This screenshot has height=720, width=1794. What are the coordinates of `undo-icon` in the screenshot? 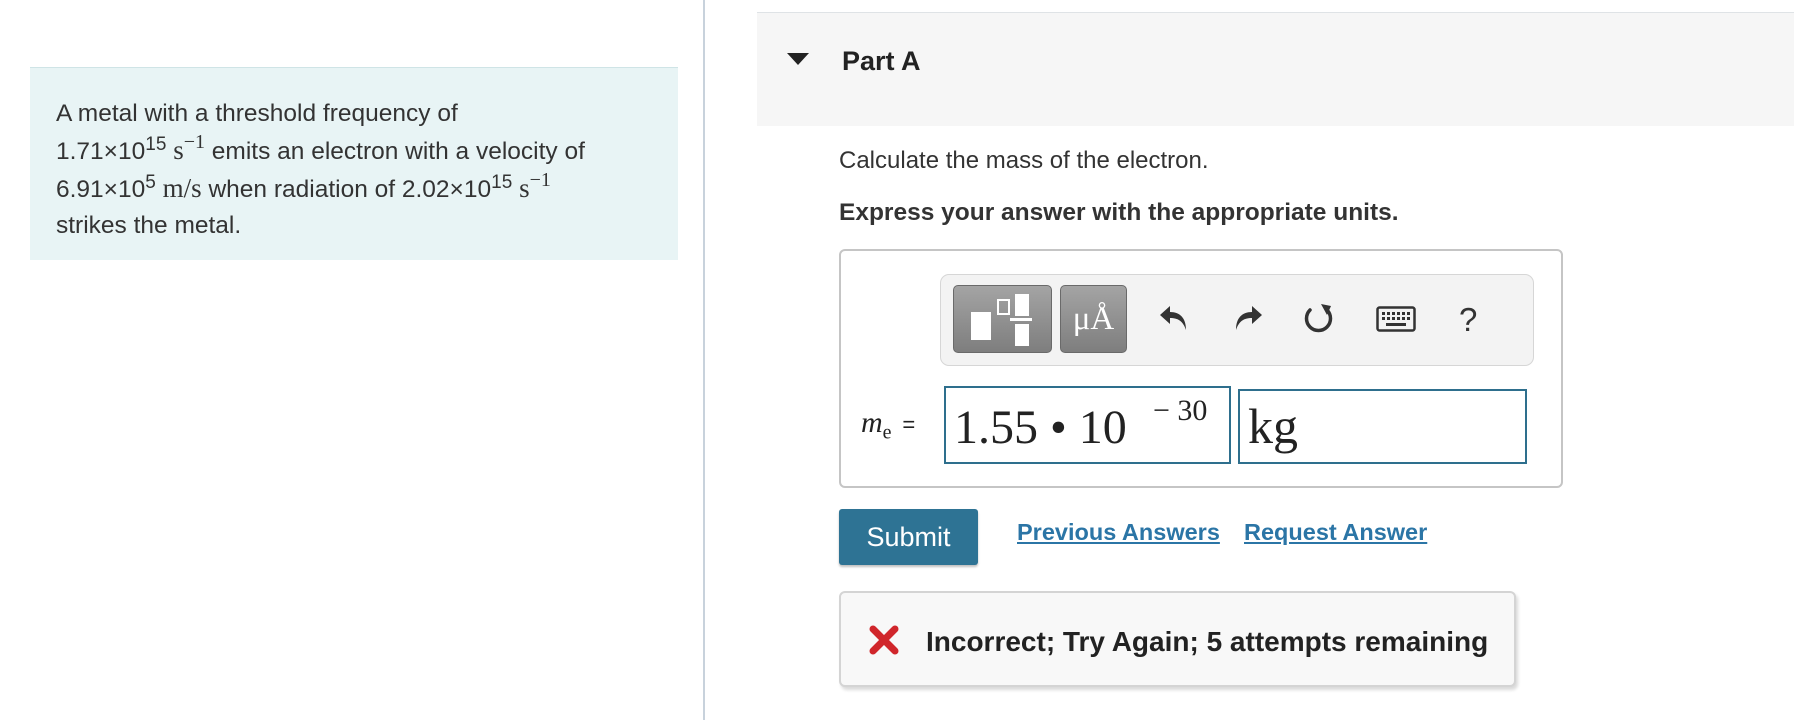 It's located at (1173, 318).